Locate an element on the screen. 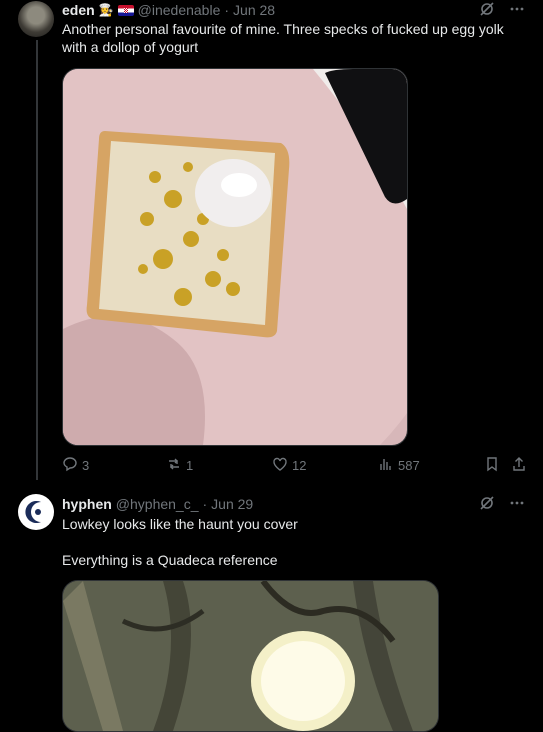 The width and height of the screenshot is (543, 732). tweet-photo is located at coordinates (250, 656).